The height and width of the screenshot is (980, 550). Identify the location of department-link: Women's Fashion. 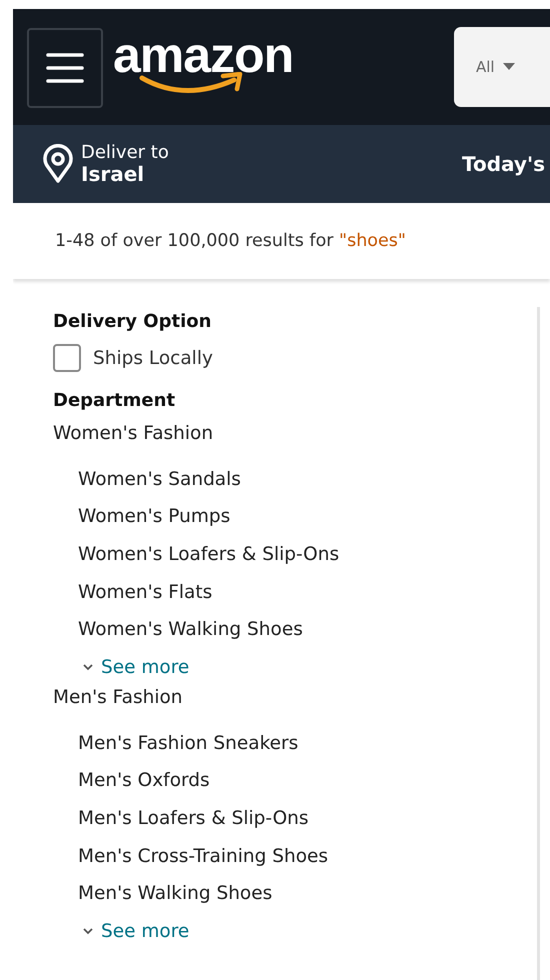
(133, 434).